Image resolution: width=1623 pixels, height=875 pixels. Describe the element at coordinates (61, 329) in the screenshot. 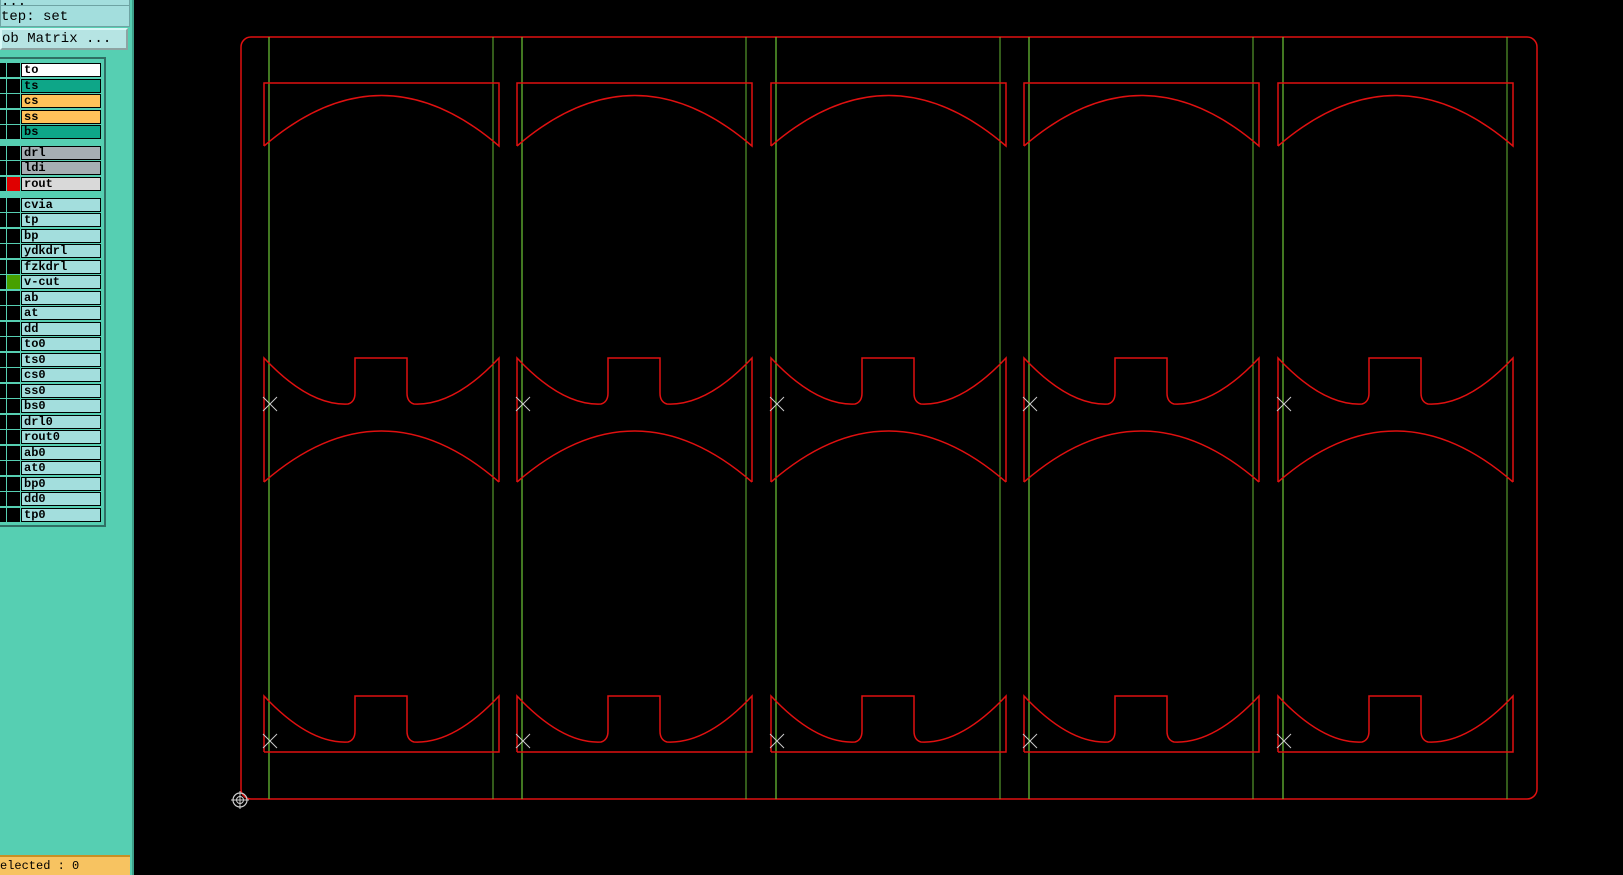

I see `layer-name: dd` at that location.